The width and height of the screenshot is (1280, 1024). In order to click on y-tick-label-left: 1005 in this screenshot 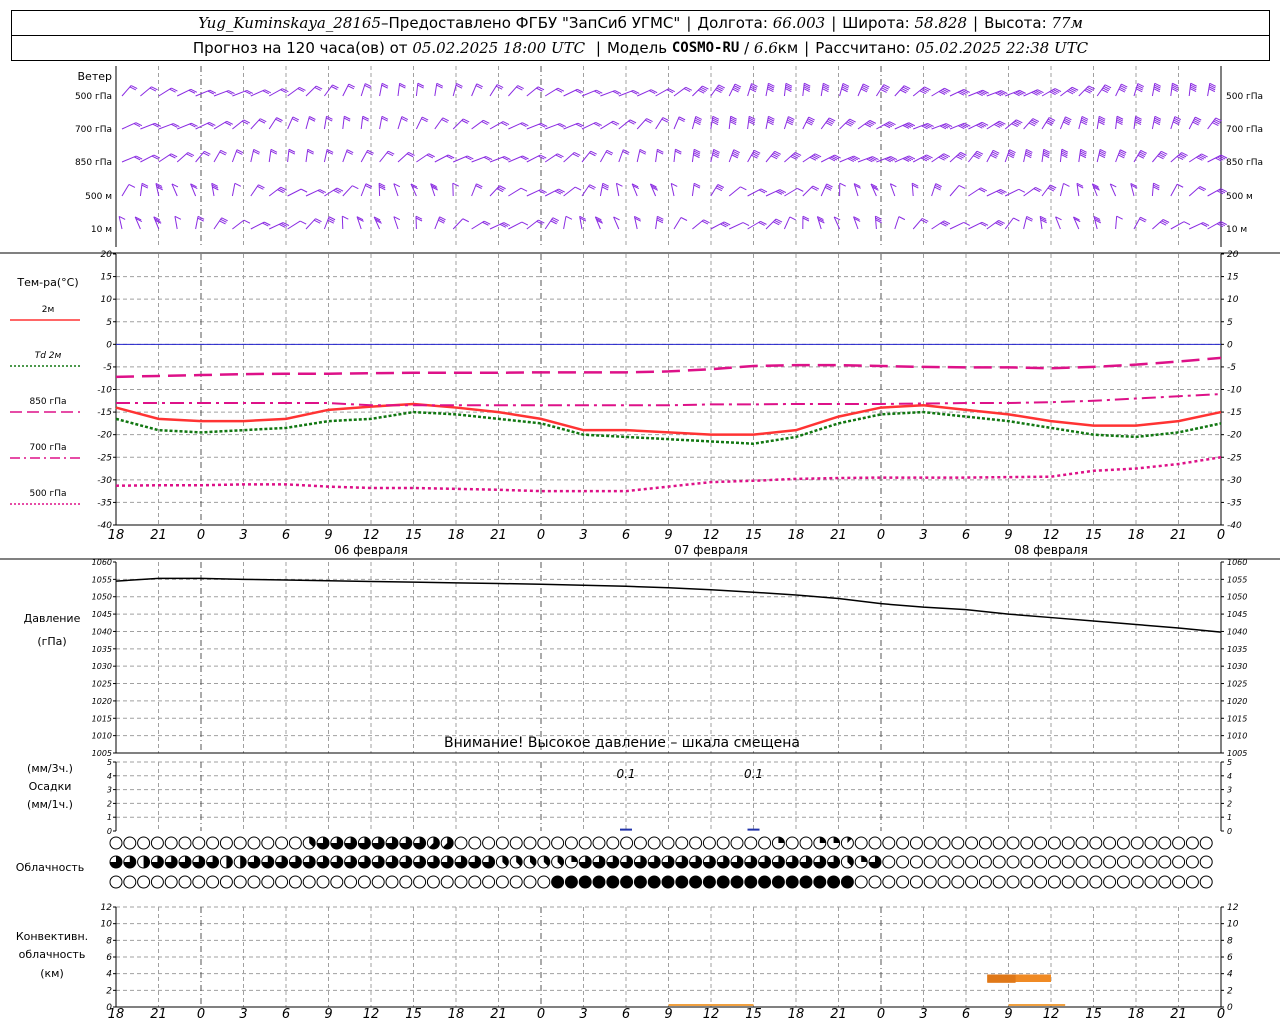, I will do `click(102, 753)`.